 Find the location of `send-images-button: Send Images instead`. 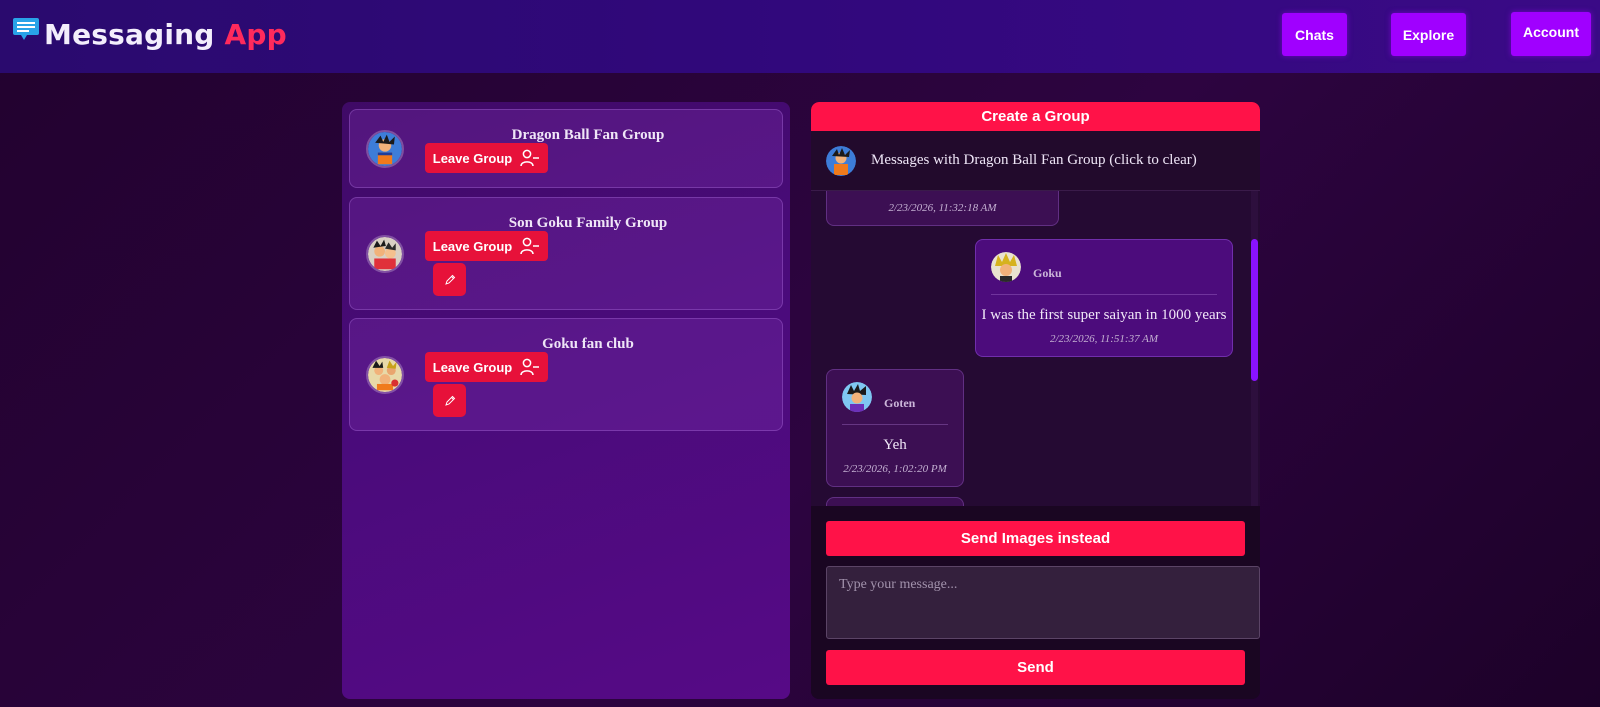

send-images-button: Send Images instead is located at coordinates (1035, 538).